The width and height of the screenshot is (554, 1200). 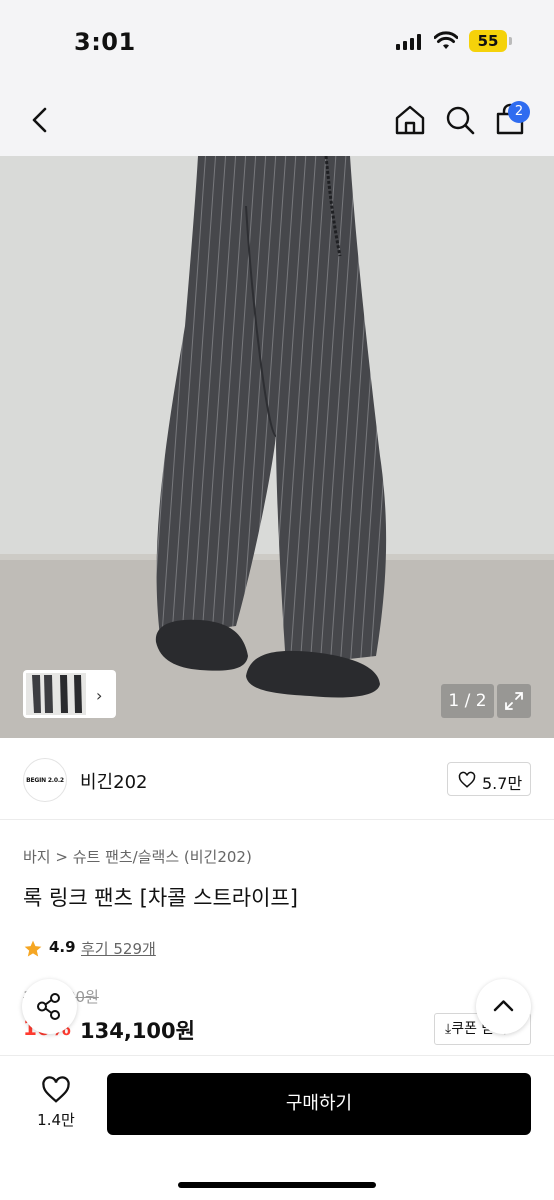 I want to click on scroll-top-button, so click(x=503, y=1006).